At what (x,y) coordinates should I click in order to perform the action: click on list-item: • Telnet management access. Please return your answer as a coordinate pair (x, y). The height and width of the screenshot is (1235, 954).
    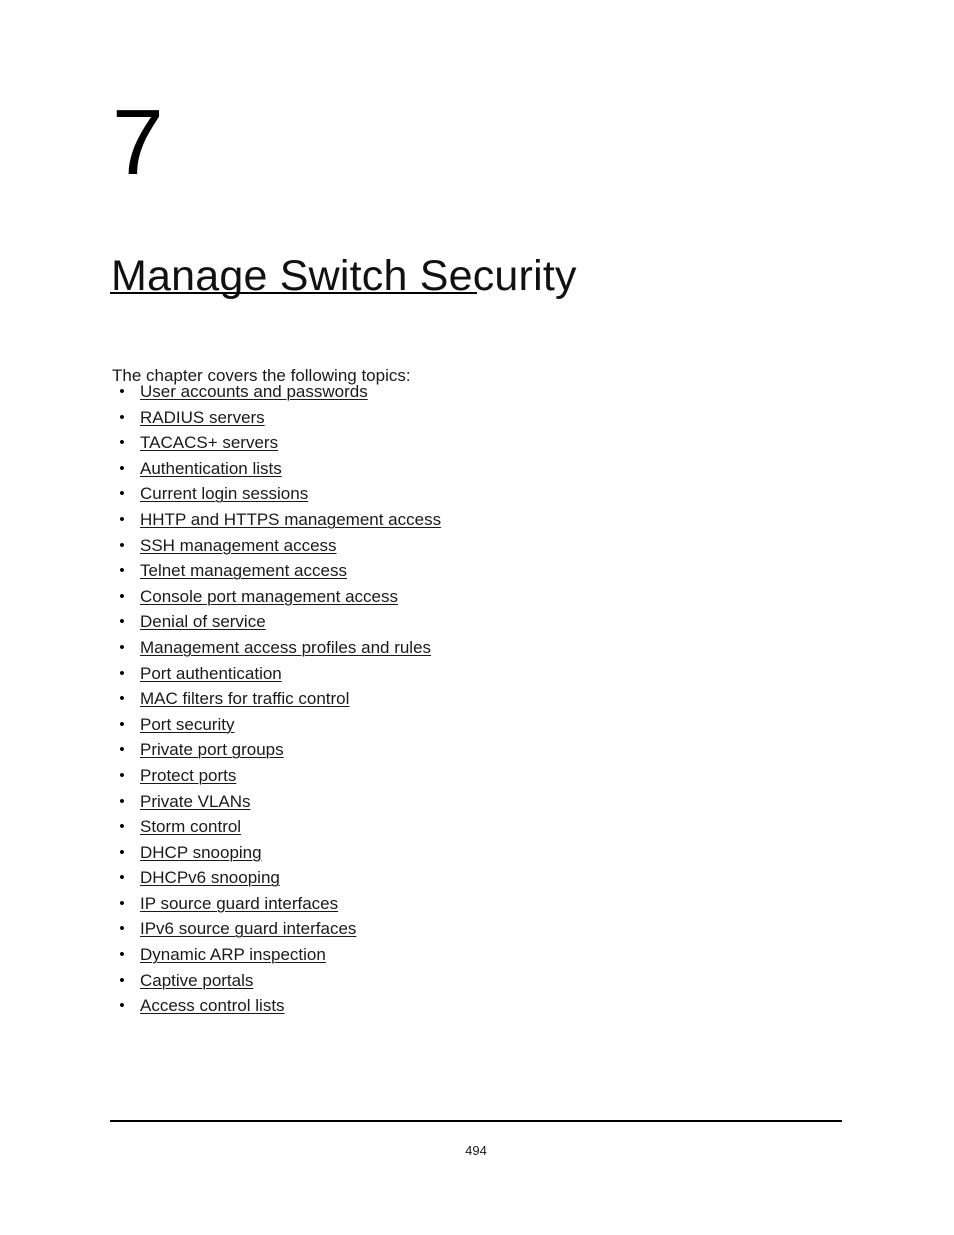
    Looking at the image, I should click on (476, 571).